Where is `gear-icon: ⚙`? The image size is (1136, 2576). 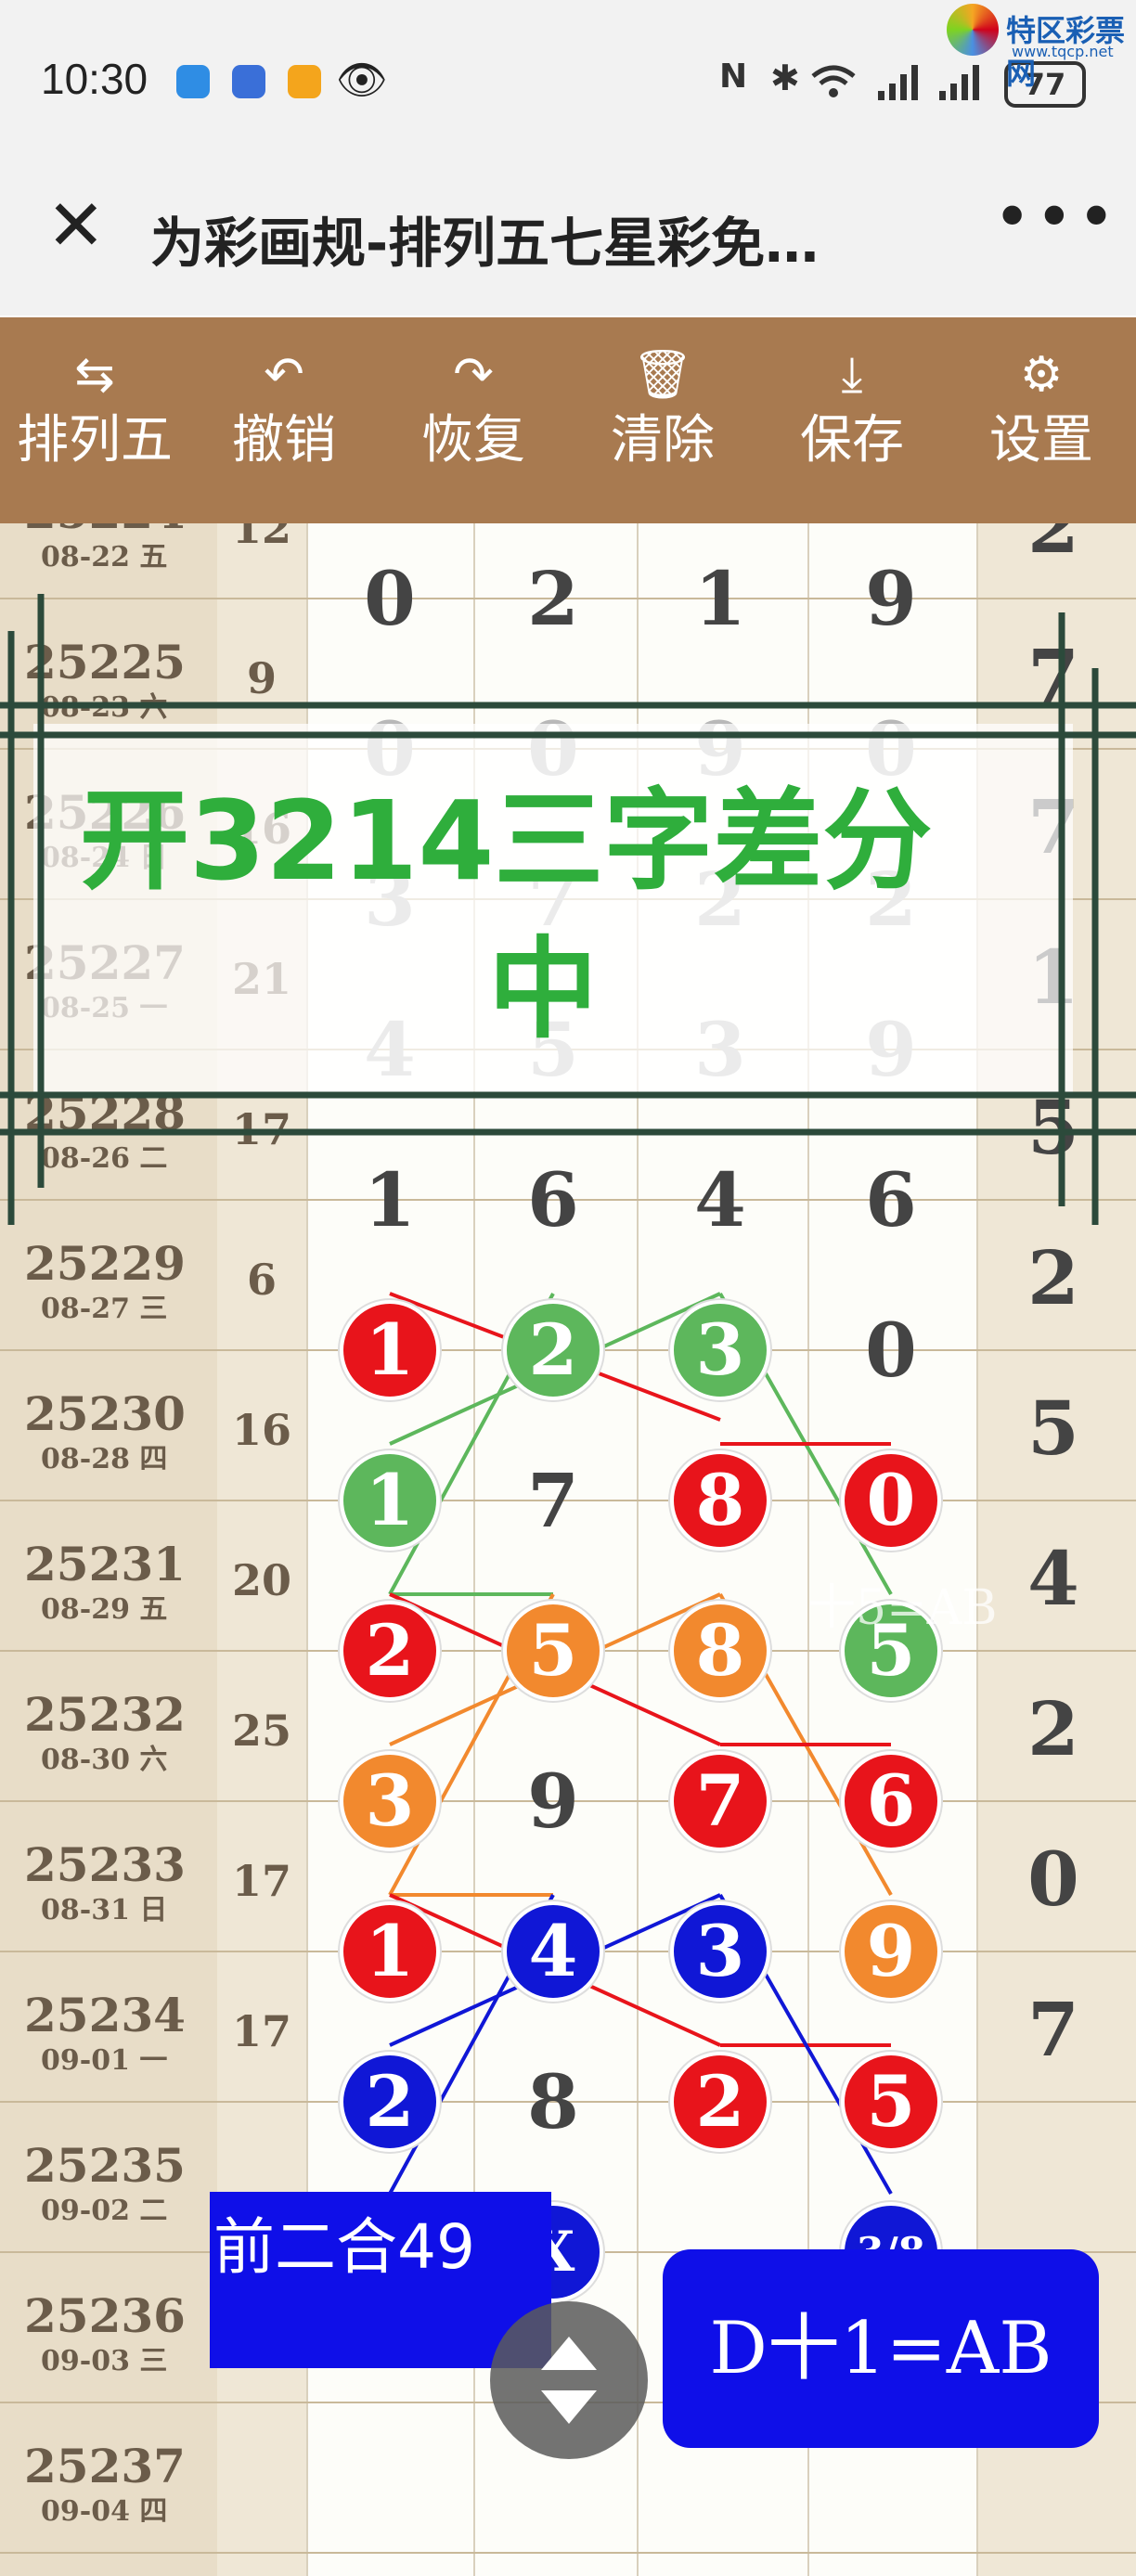
gear-icon: ⚙ is located at coordinates (1041, 375).